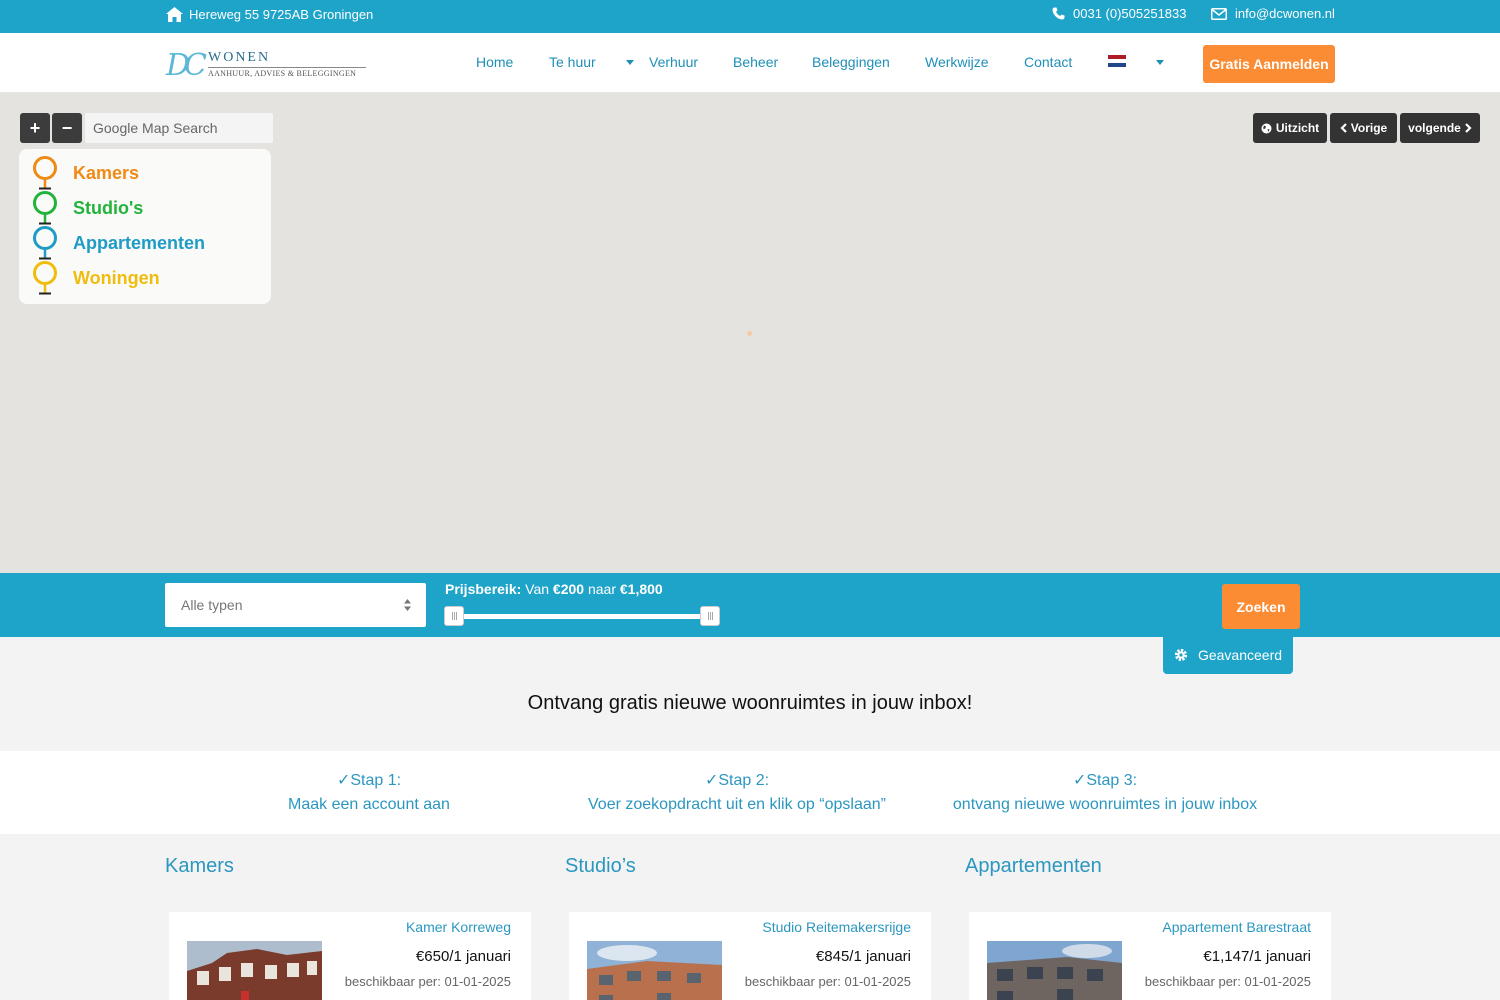 Image resolution: width=1500 pixels, height=1000 pixels. What do you see at coordinates (179, 128) in the screenshot?
I see `map-search-input` at bounding box center [179, 128].